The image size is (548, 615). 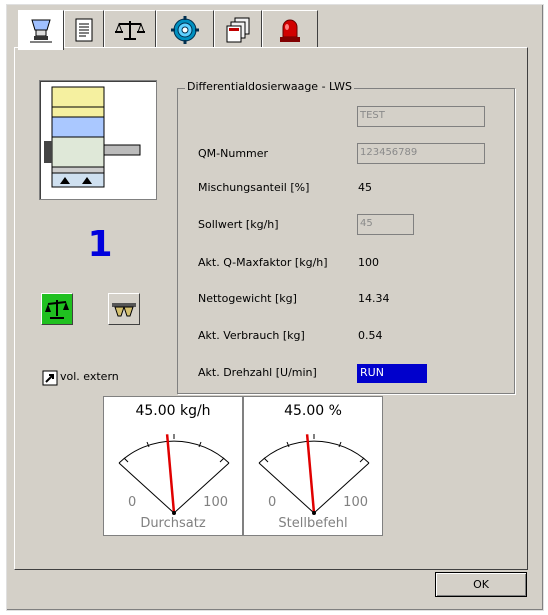 I want to click on dosing-machine-icon, so click(x=92, y=137).